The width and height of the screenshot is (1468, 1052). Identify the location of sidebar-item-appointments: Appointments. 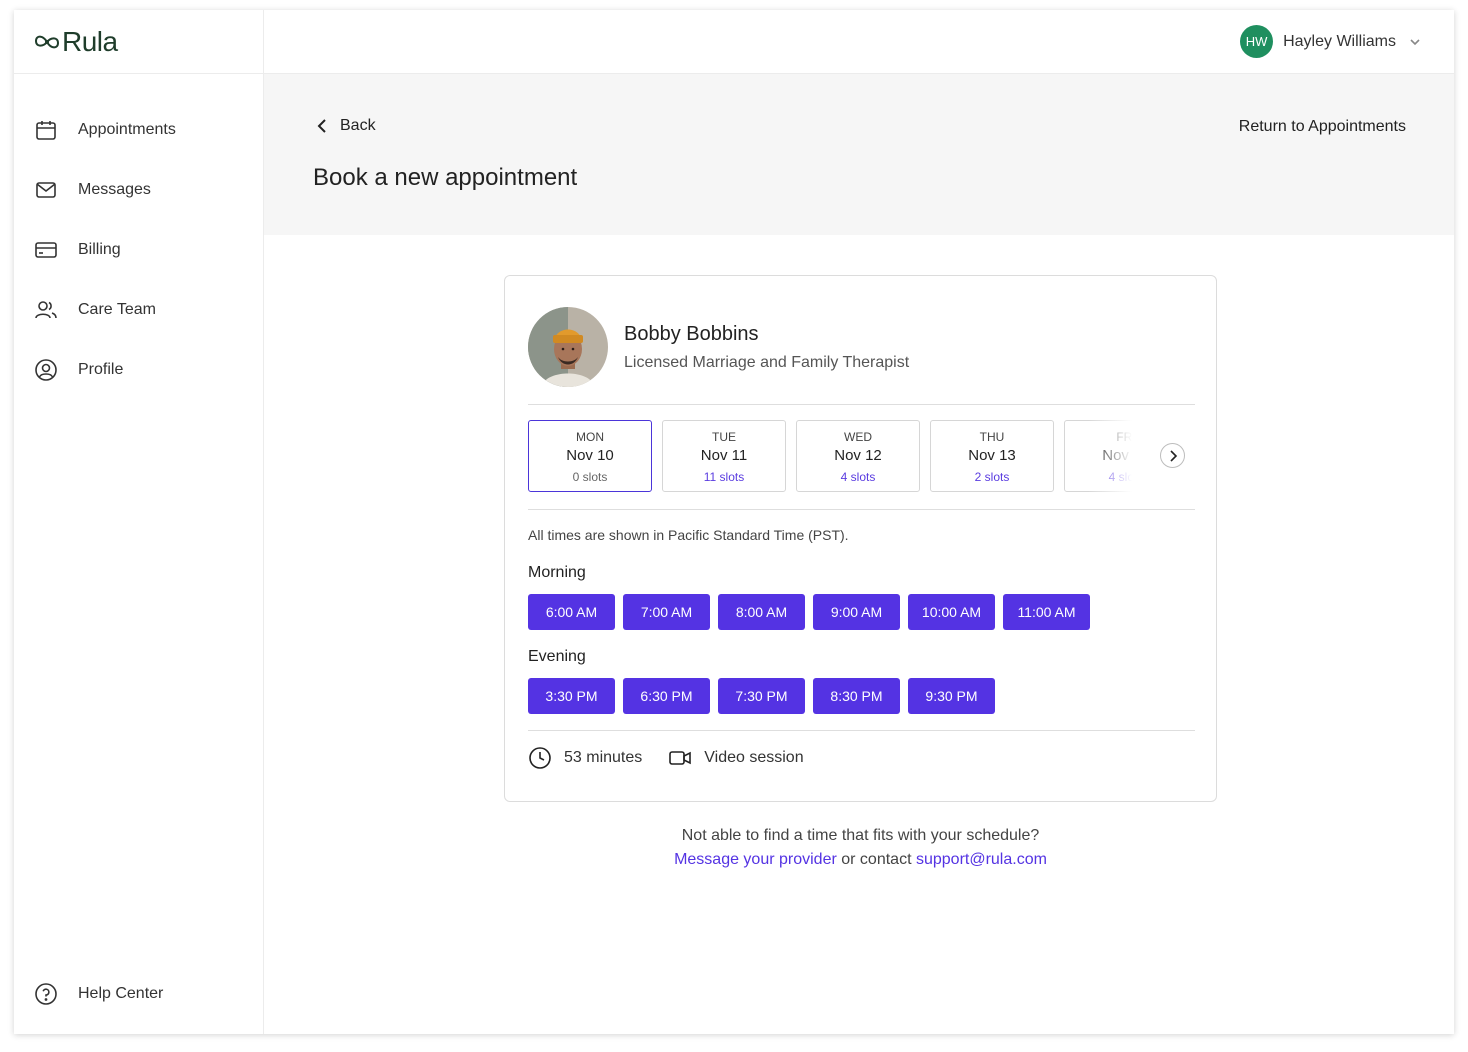
(138, 130).